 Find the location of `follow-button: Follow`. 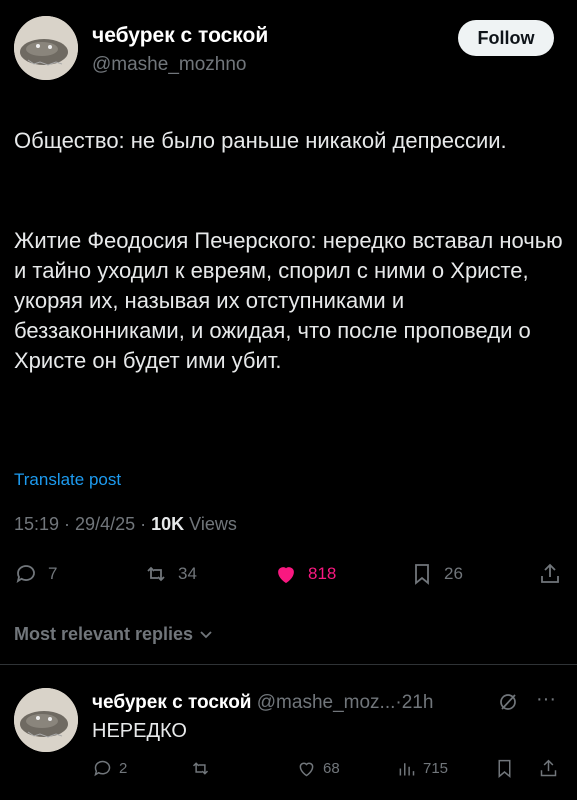

follow-button: Follow is located at coordinates (506, 38).